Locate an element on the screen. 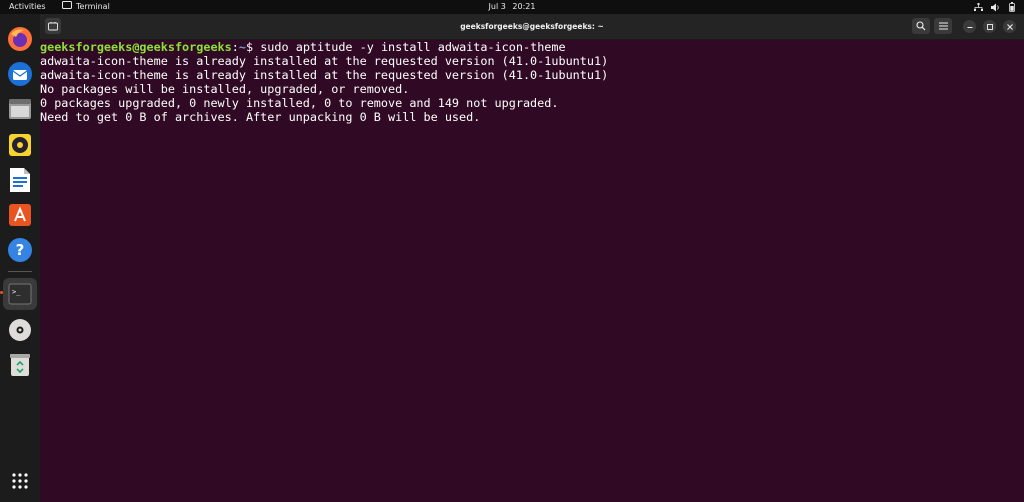 The image size is (1024, 502). help-icon: ? is located at coordinates (20, 250).